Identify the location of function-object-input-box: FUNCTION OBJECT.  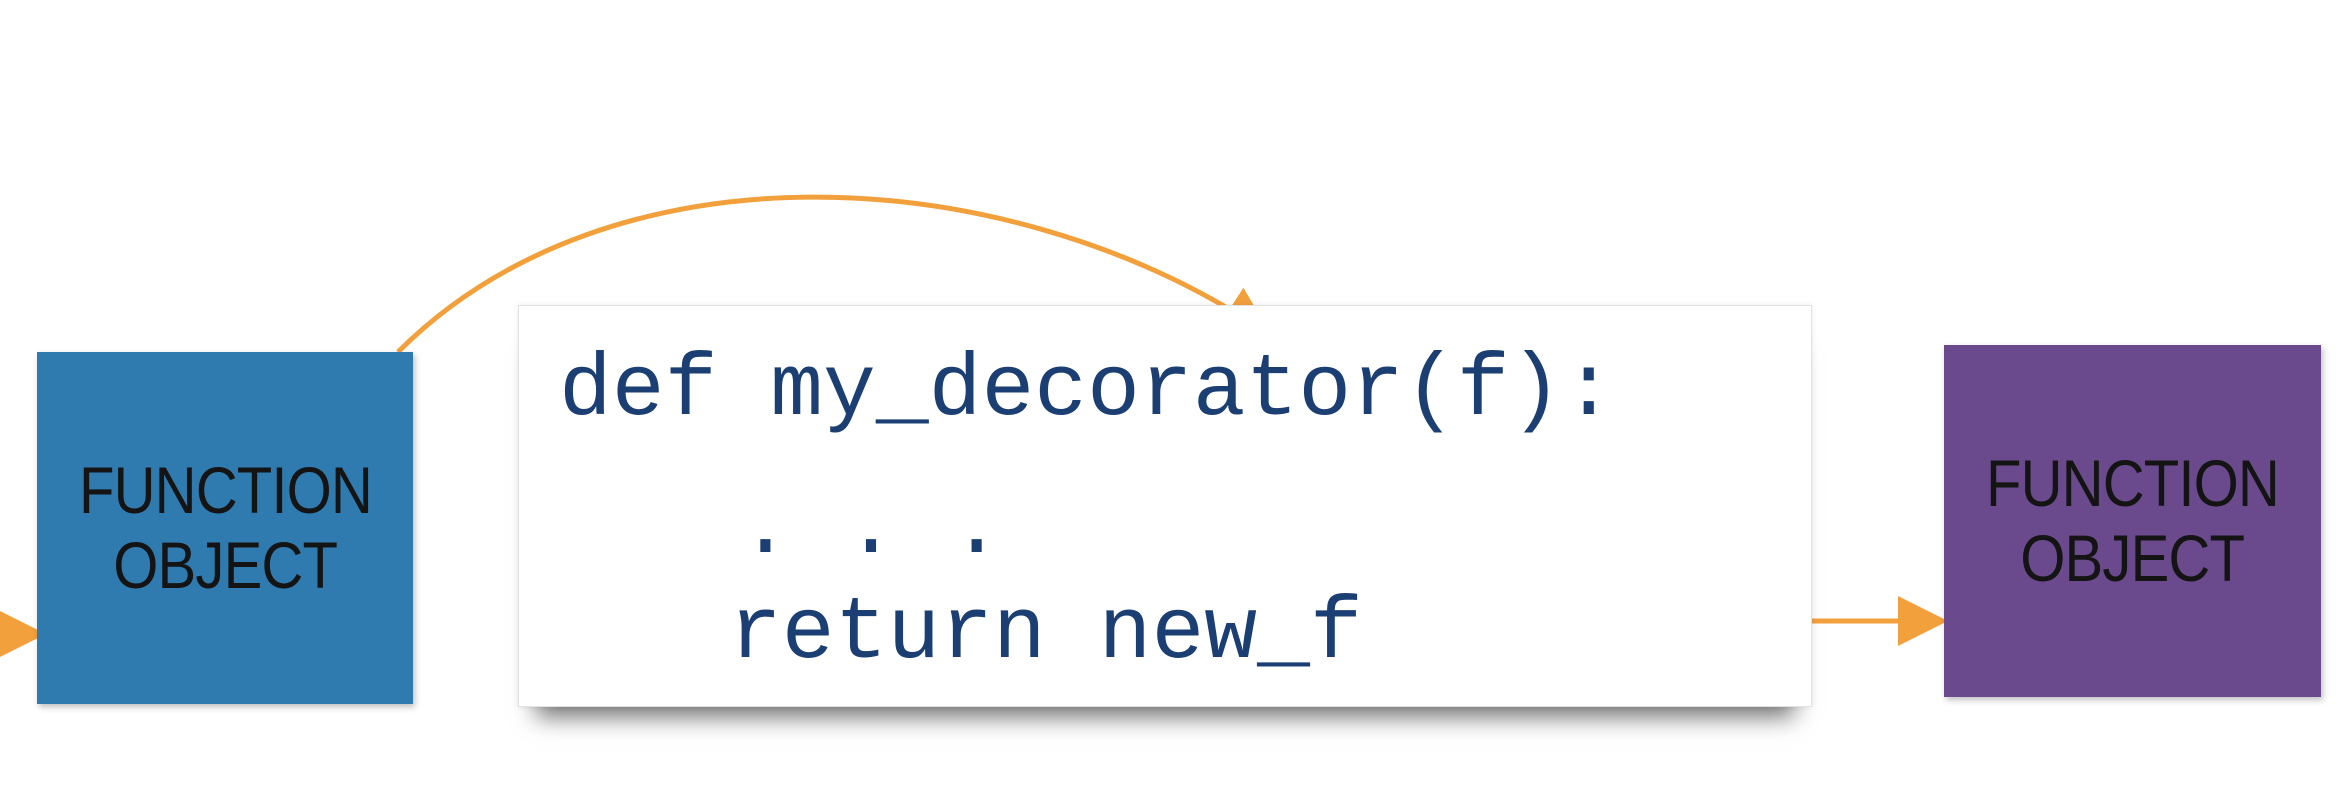
(225, 528).